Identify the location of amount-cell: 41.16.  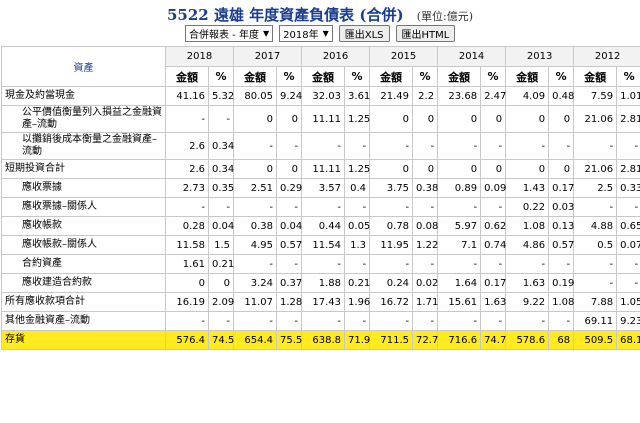
(187, 96).